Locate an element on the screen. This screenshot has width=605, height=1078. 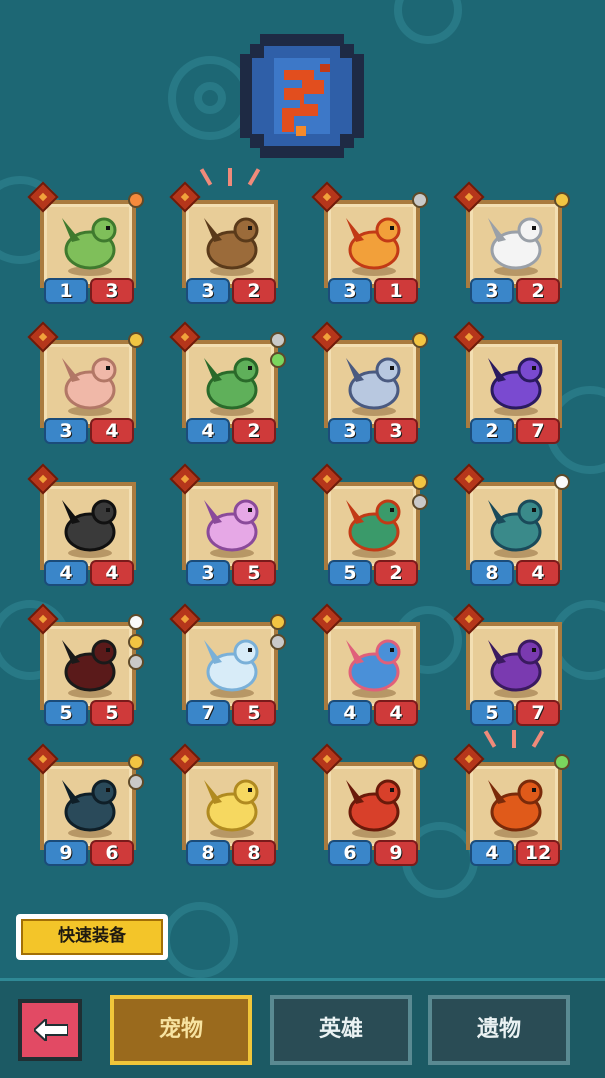
pet-attack: 2 is located at coordinates (492, 431).